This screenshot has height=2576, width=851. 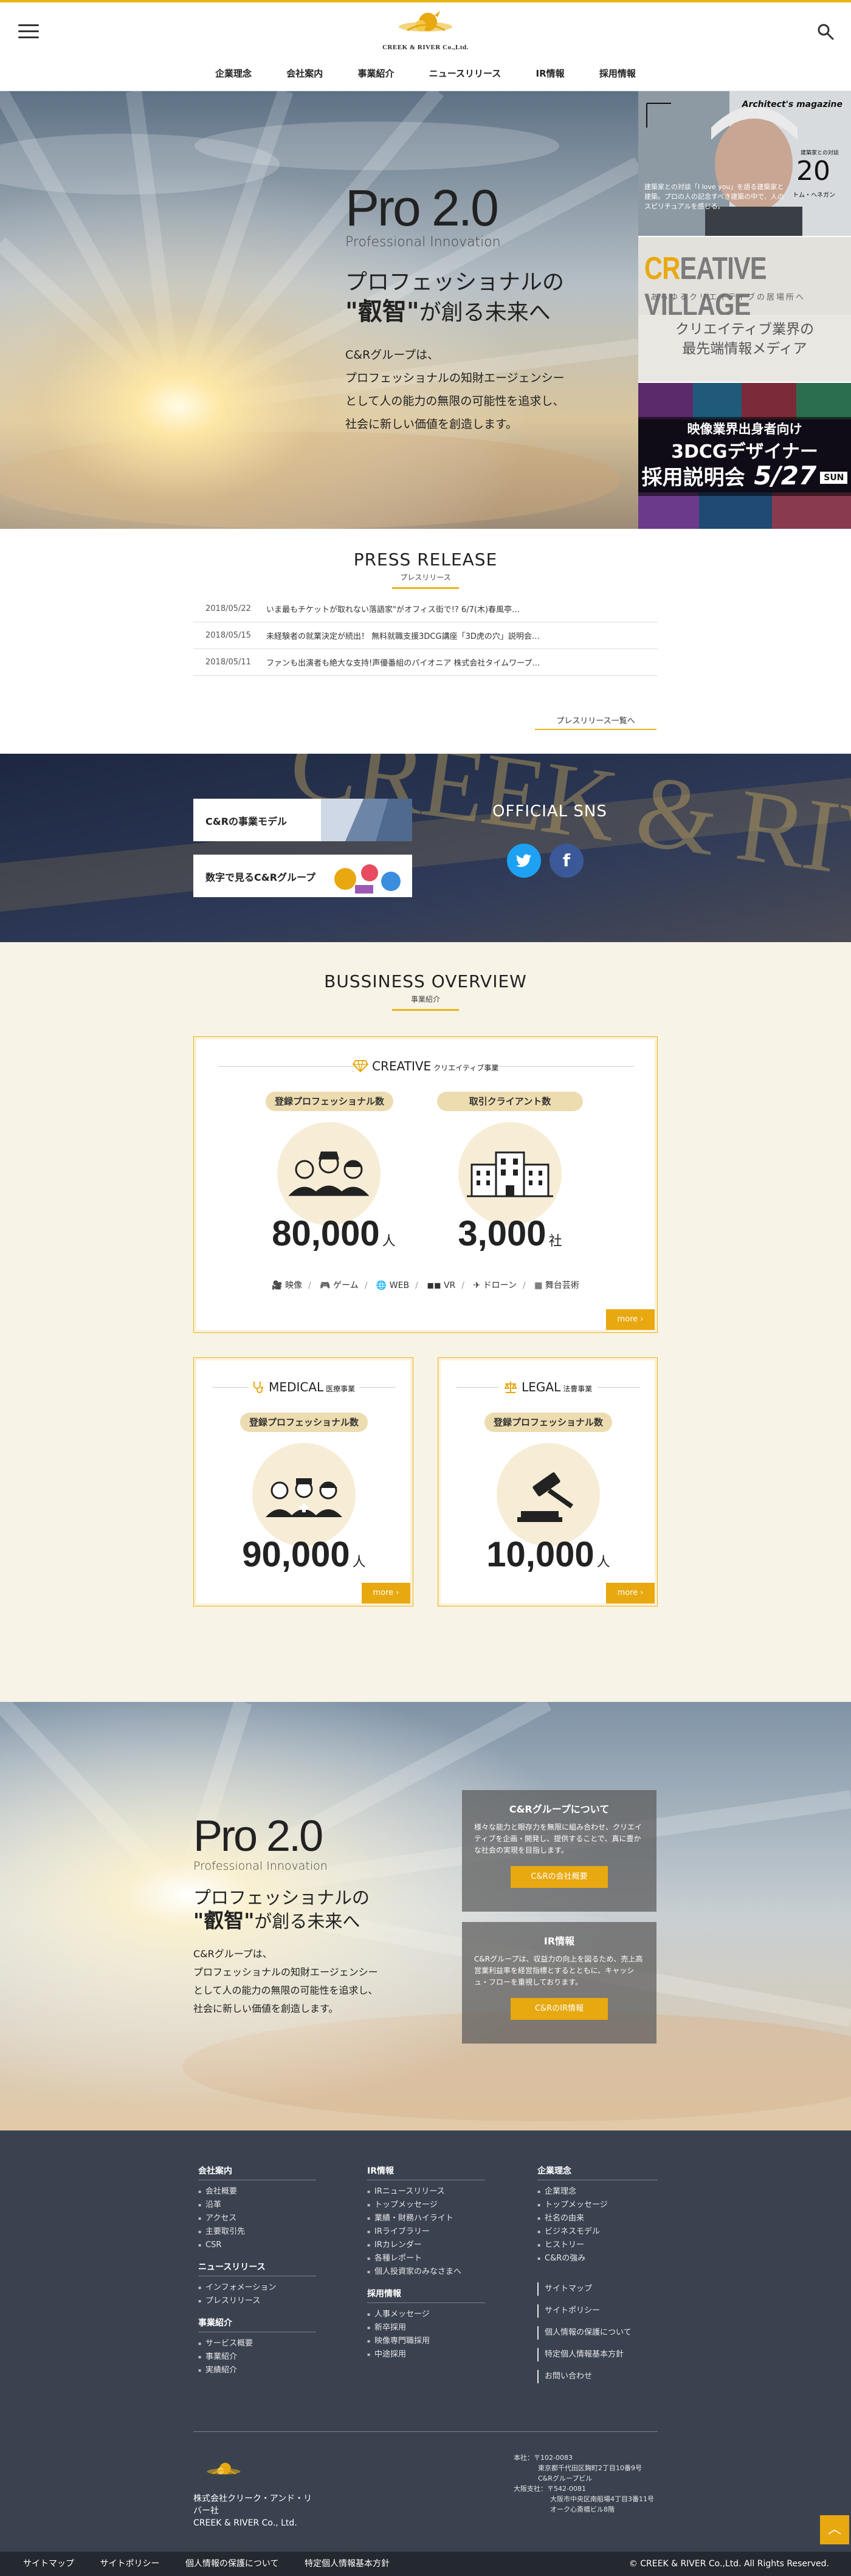 What do you see at coordinates (598, 2245) in the screenshot?
I see `footer-link: ヒストリー` at bounding box center [598, 2245].